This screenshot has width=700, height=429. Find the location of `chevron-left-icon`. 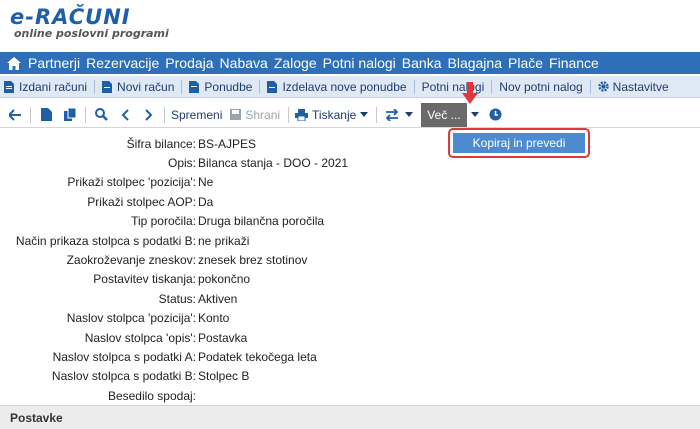

chevron-left-icon is located at coordinates (125, 115).